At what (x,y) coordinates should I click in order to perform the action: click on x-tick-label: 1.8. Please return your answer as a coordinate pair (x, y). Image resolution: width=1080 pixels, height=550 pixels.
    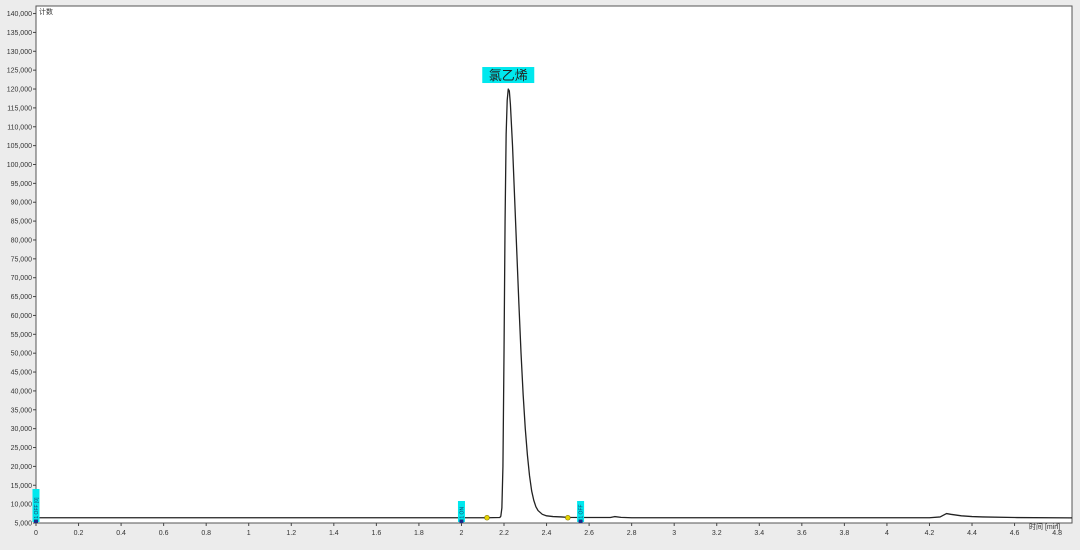
    Looking at the image, I should click on (419, 533).